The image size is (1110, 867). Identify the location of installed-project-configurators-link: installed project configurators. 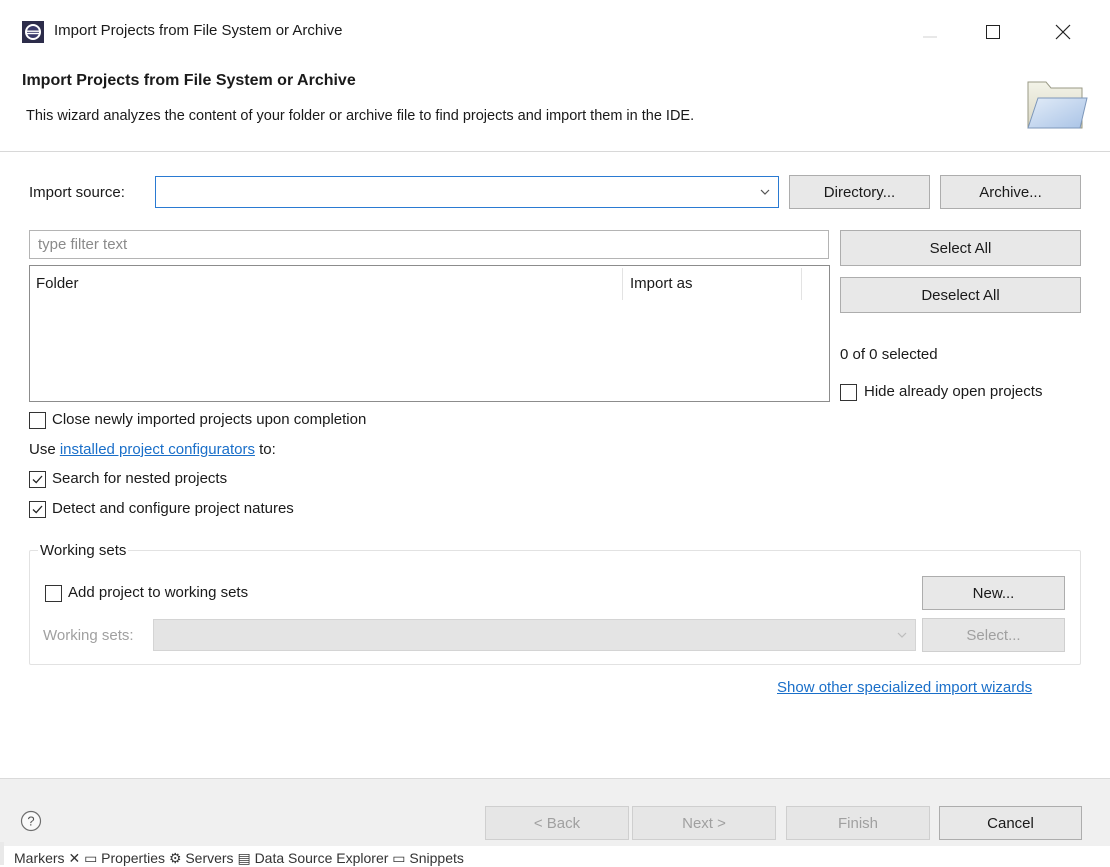
(157, 449).